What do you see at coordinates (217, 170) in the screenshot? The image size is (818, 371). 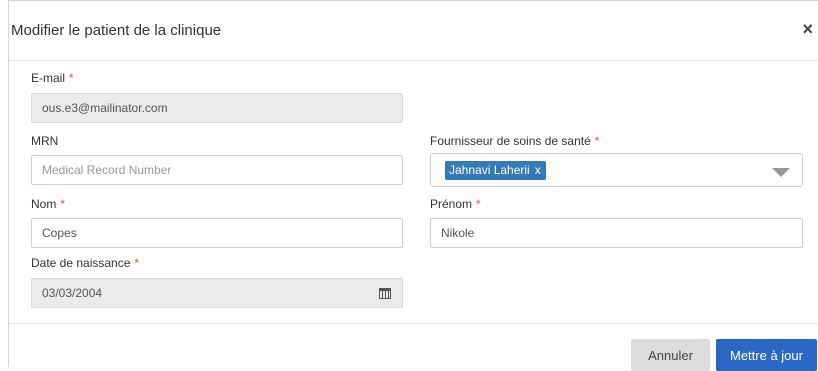 I see `mrn-input` at bounding box center [217, 170].